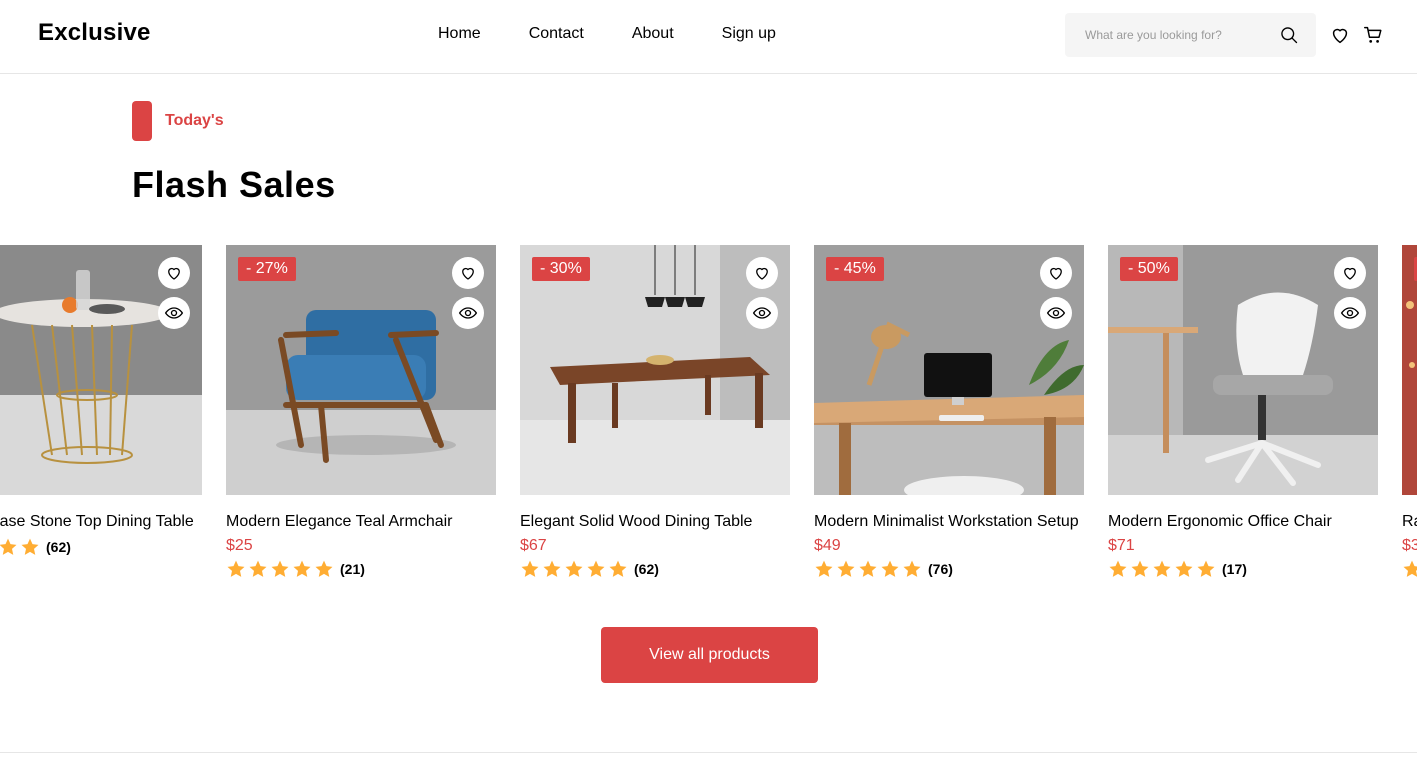  What do you see at coordinates (1243, 370) in the screenshot?
I see `product-image: - 50%` at bounding box center [1243, 370].